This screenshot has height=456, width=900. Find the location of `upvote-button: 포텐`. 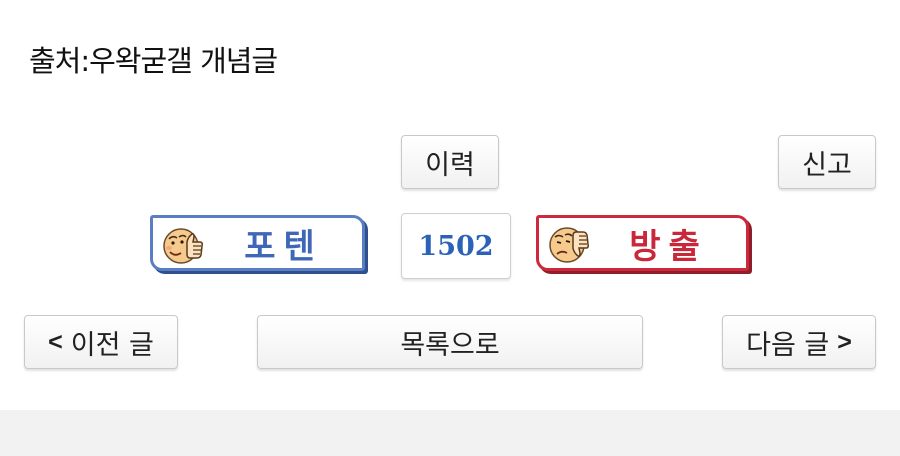

upvote-button: 포텐 is located at coordinates (257, 243).